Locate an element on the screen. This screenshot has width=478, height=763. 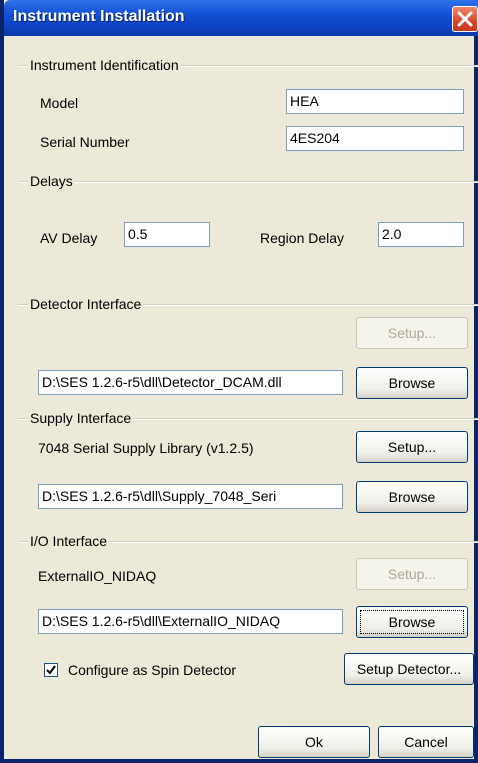
model-label: Model is located at coordinates (59, 103).